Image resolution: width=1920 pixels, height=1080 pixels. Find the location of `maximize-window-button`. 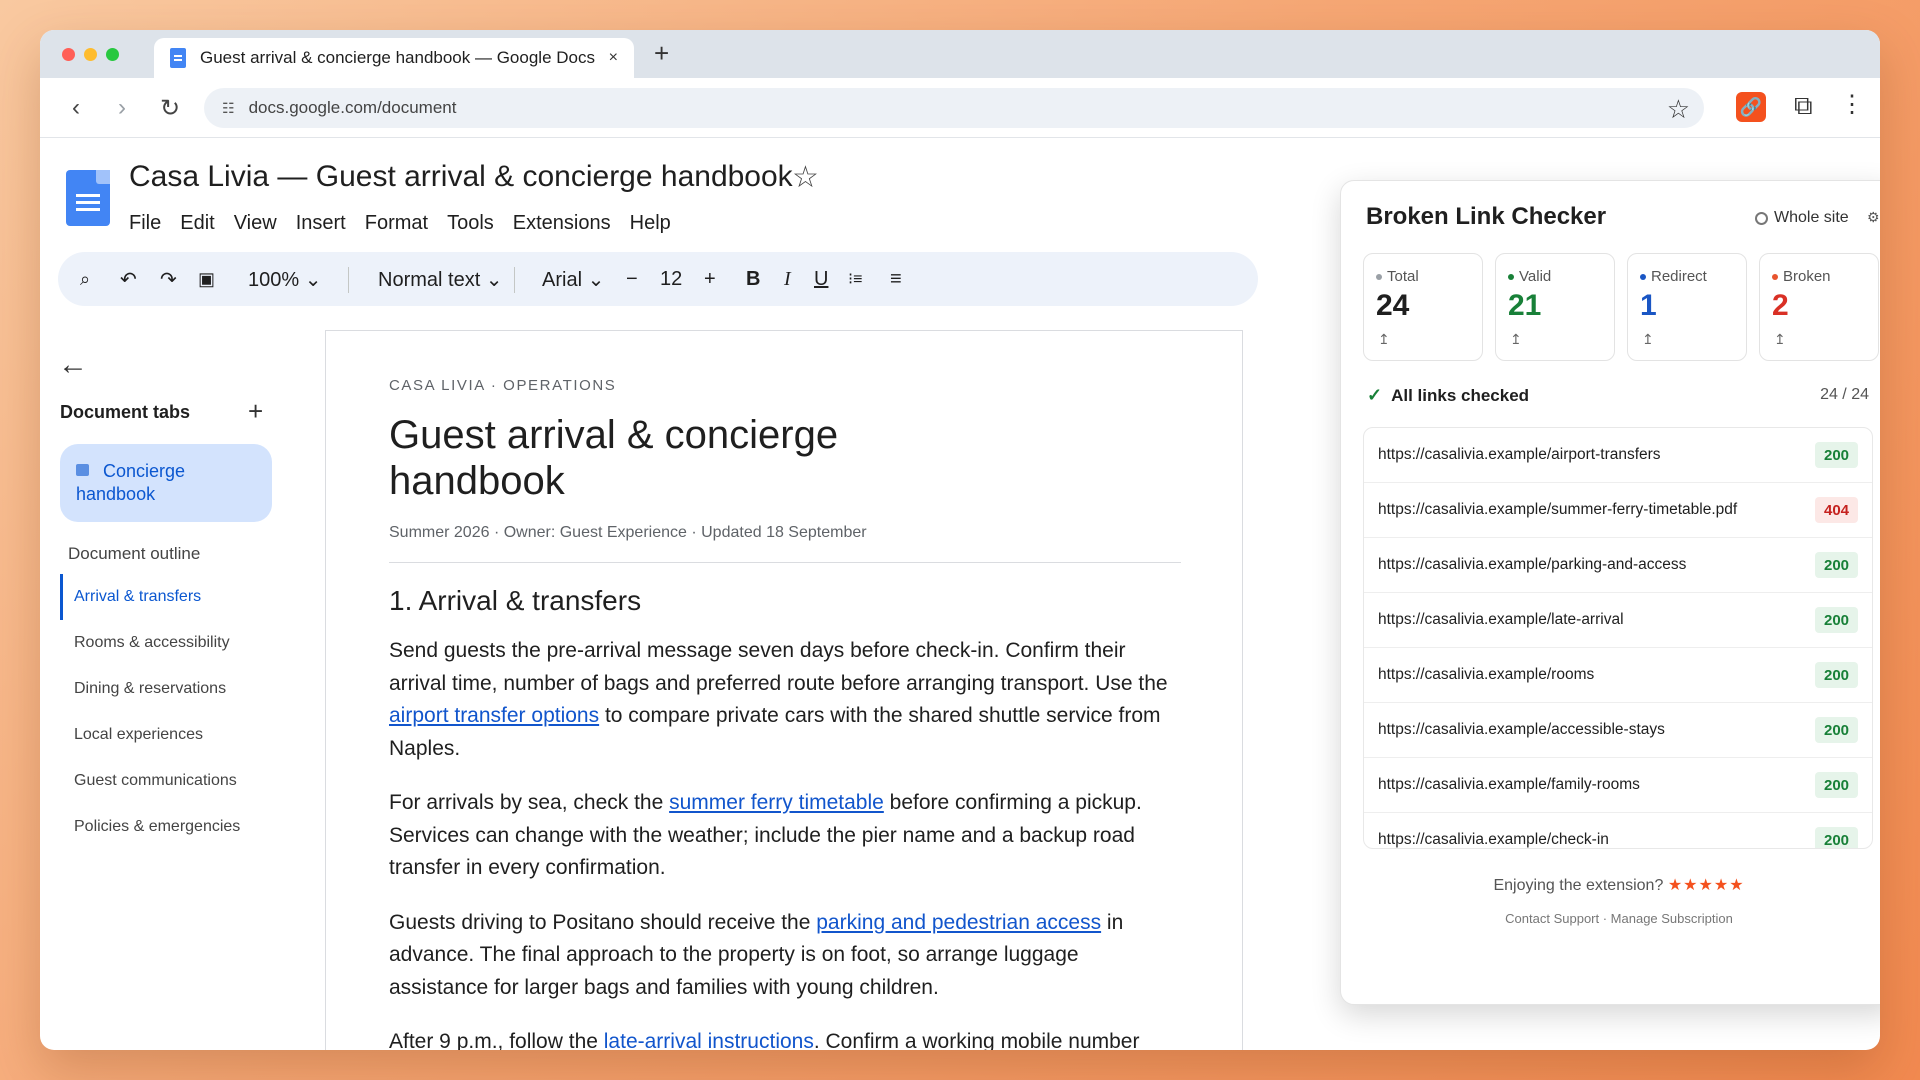

maximize-window-button is located at coordinates (112, 54).